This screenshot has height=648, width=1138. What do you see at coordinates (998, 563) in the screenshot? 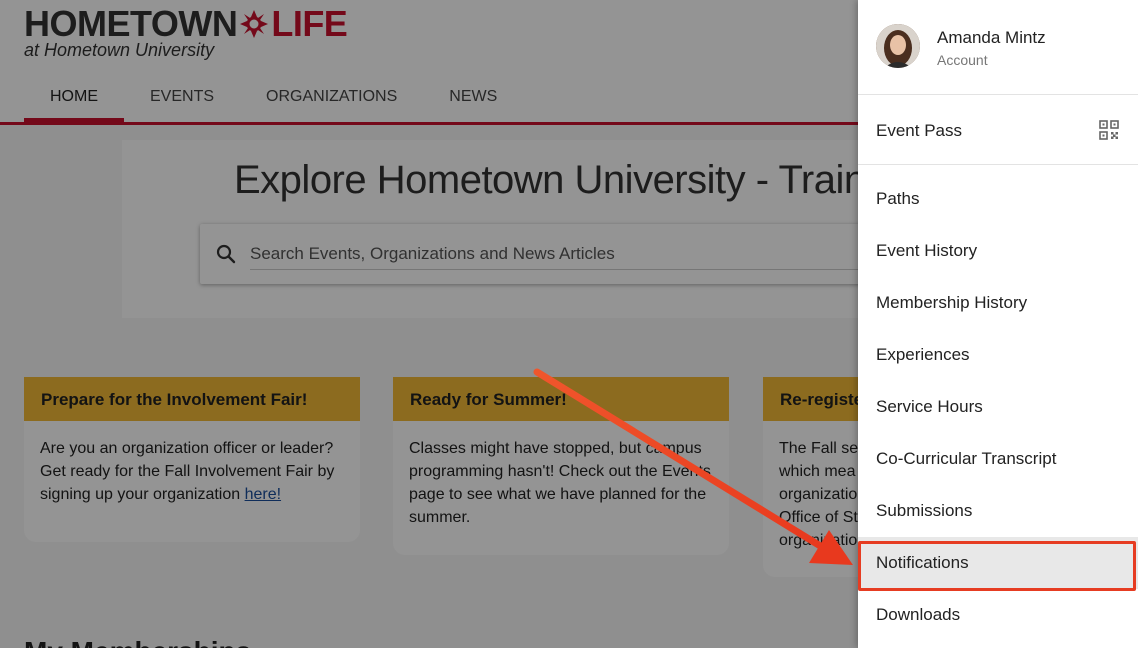
I see `menu-item-notifications: Notifications` at bounding box center [998, 563].